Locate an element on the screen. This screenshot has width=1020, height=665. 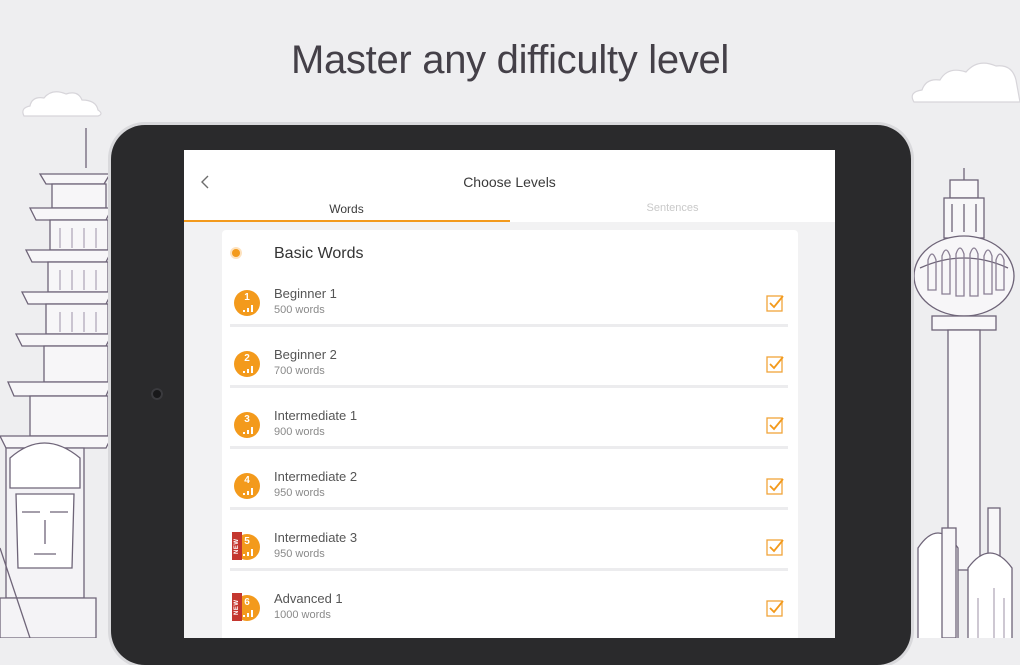
level-title: Intermediate 3 is located at coordinates (316, 537).